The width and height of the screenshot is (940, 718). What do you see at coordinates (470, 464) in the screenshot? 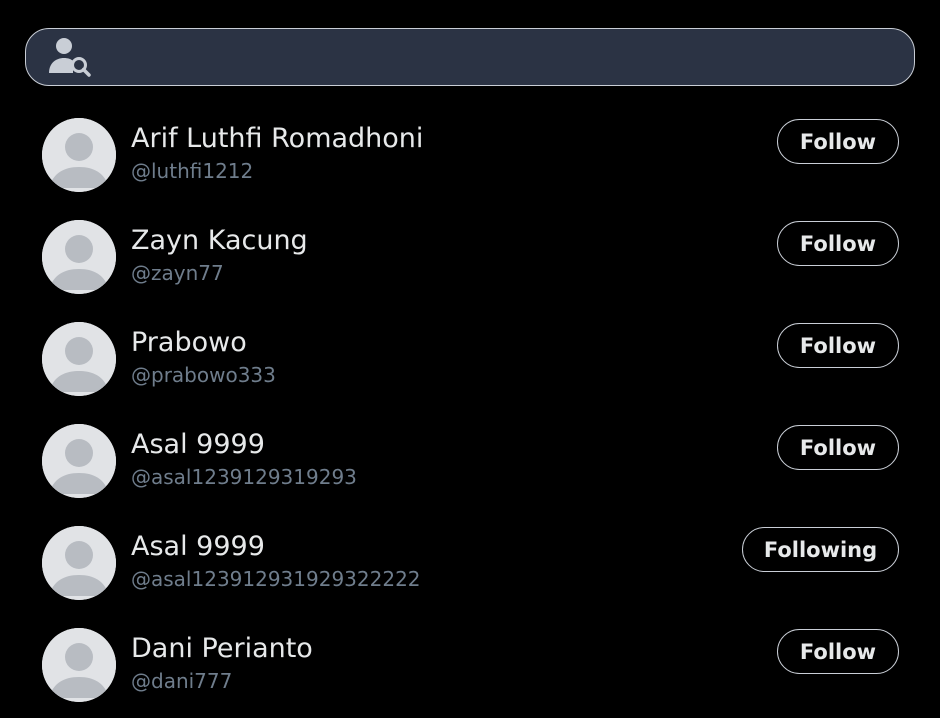
I see `list-item: Asal 9999 @asal1239129319293 Follow` at bounding box center [470, 464].